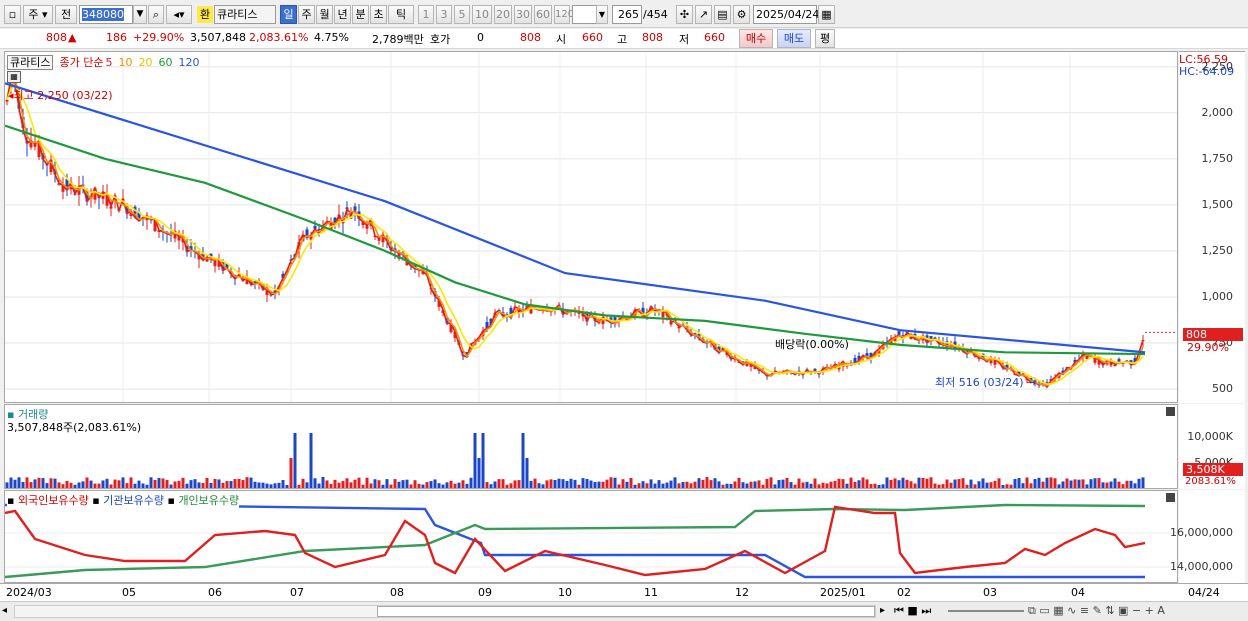 The image size is (1248, 621). What do you see at coordinates (882, 610) in the screenshot?
I see `scroll-right-icon: ▸` at bounding box center [882, 610].